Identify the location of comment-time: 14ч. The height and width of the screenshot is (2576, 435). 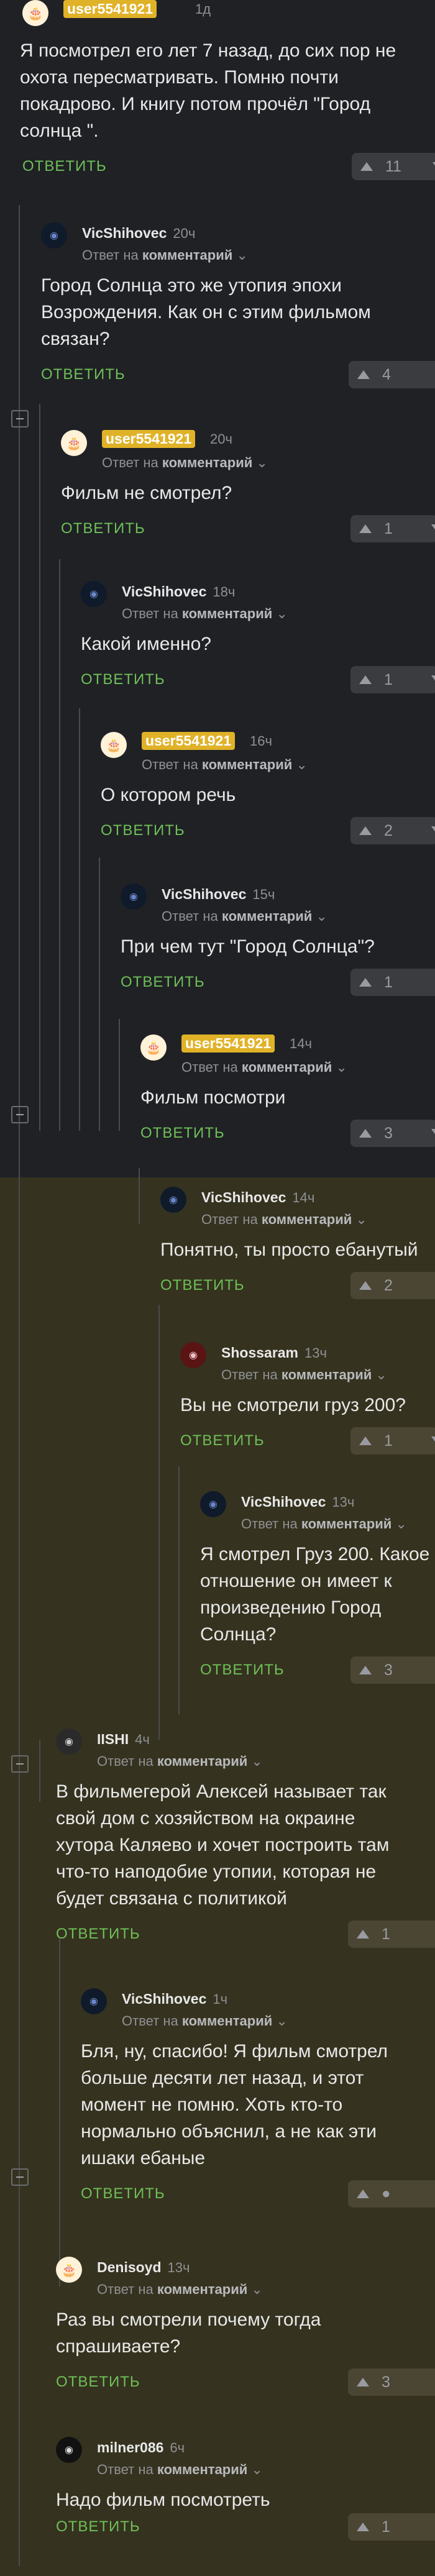
(301, 1043).